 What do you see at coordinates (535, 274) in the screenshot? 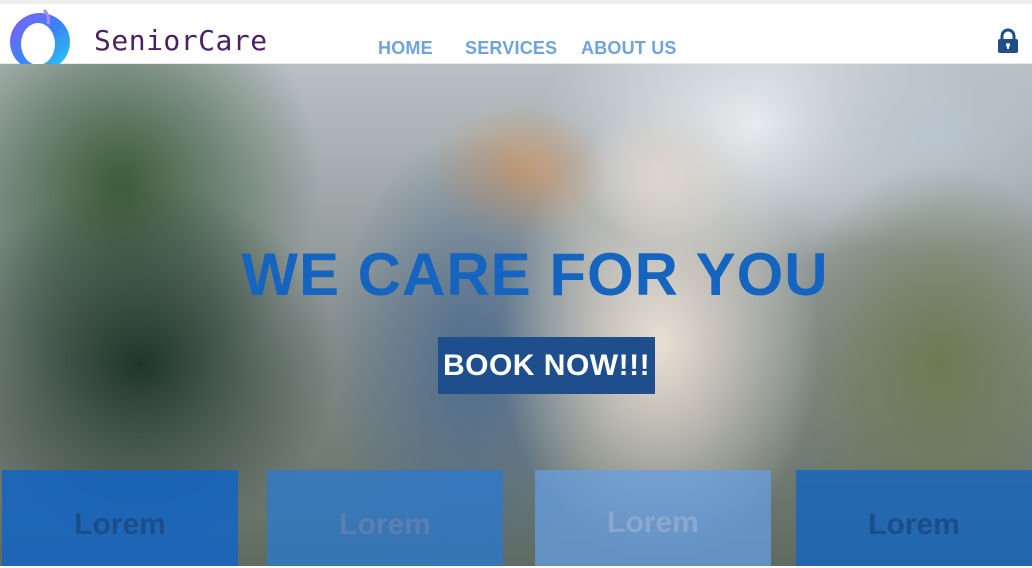
I see `hero-title: WE CARE FOR YOU` at bounding box center [535, 274].